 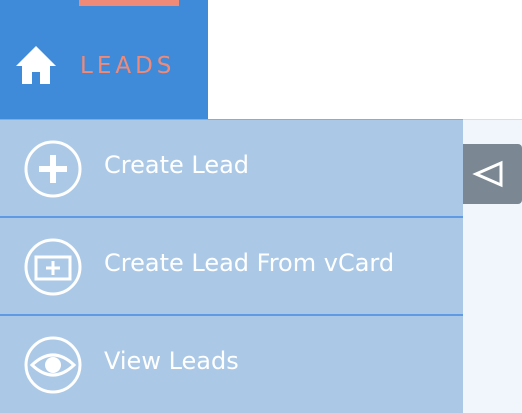 I want to click on leads-header: LEADS, so click(x=104, y=59).